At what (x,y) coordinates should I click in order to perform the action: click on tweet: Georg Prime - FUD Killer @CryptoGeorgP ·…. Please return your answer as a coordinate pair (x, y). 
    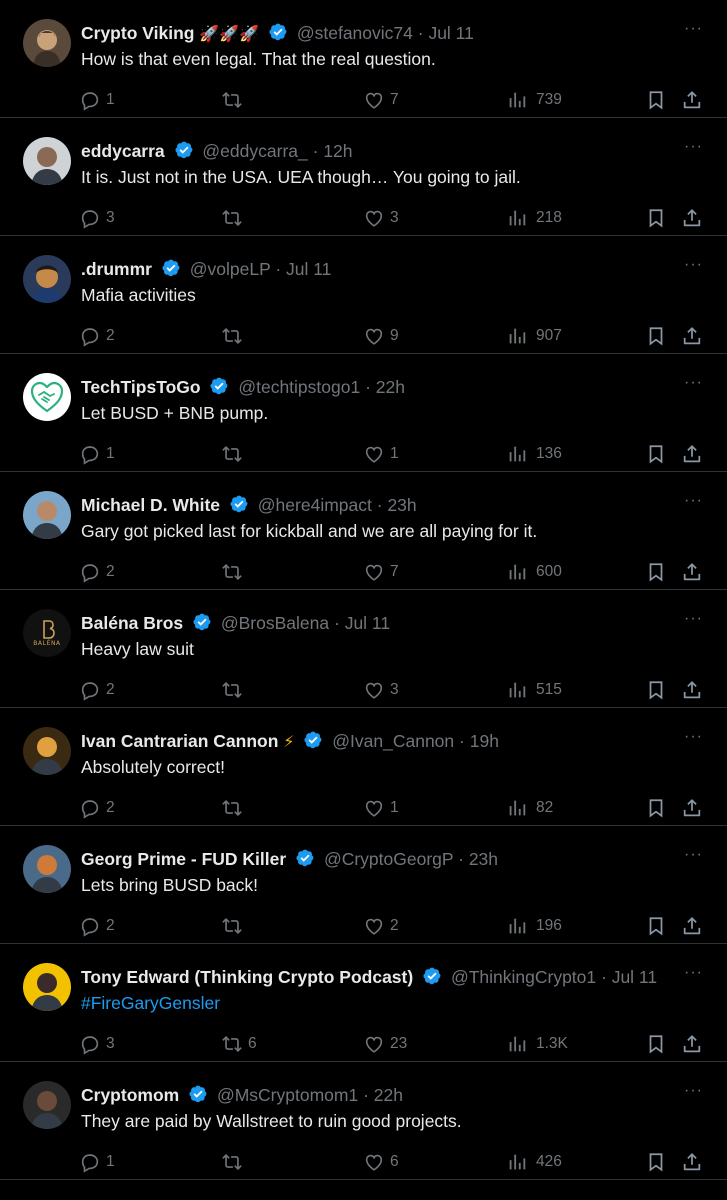
    Looking at the image, I should click on (363, 885).